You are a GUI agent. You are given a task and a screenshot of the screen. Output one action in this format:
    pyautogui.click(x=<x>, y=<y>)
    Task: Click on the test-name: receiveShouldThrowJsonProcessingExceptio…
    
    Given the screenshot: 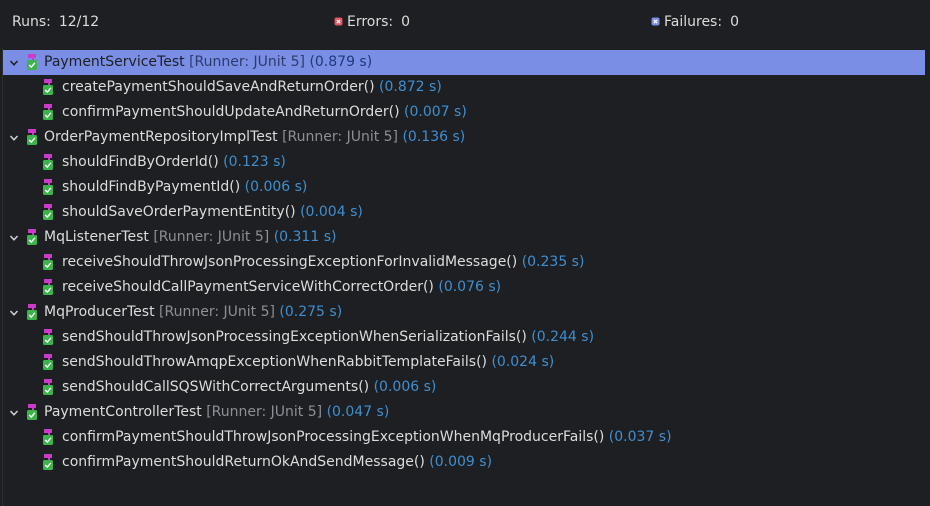 What is the action you would take?
    pyautogui.click(x=290, y=262)
    